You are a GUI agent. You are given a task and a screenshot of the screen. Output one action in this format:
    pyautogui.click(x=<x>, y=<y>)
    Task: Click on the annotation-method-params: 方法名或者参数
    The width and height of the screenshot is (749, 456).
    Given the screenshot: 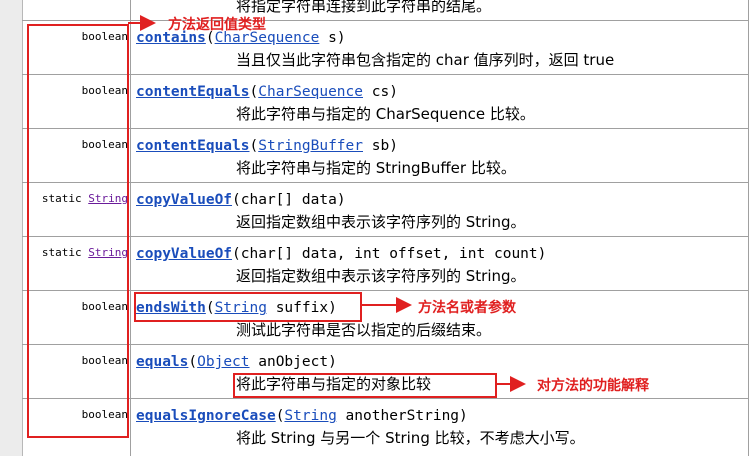 What is the action you would take?
    pyautogui.click(x=467, y=308)
    